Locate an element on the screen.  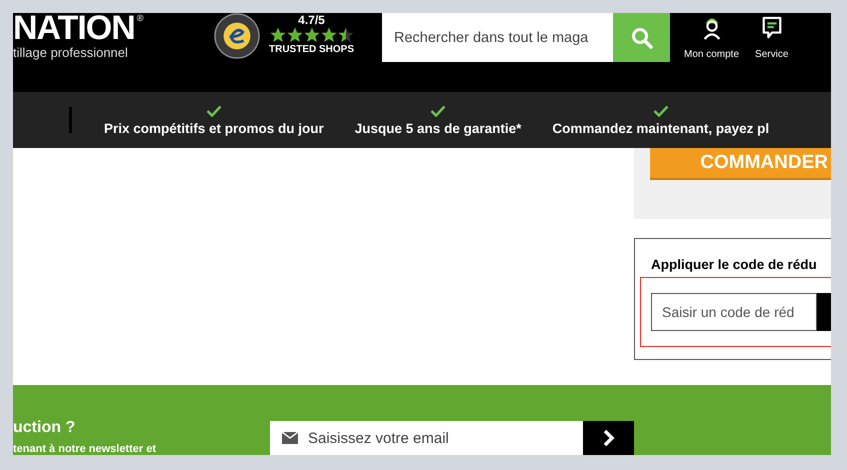
registered-mark: ® is located at coordinates (140, 18).